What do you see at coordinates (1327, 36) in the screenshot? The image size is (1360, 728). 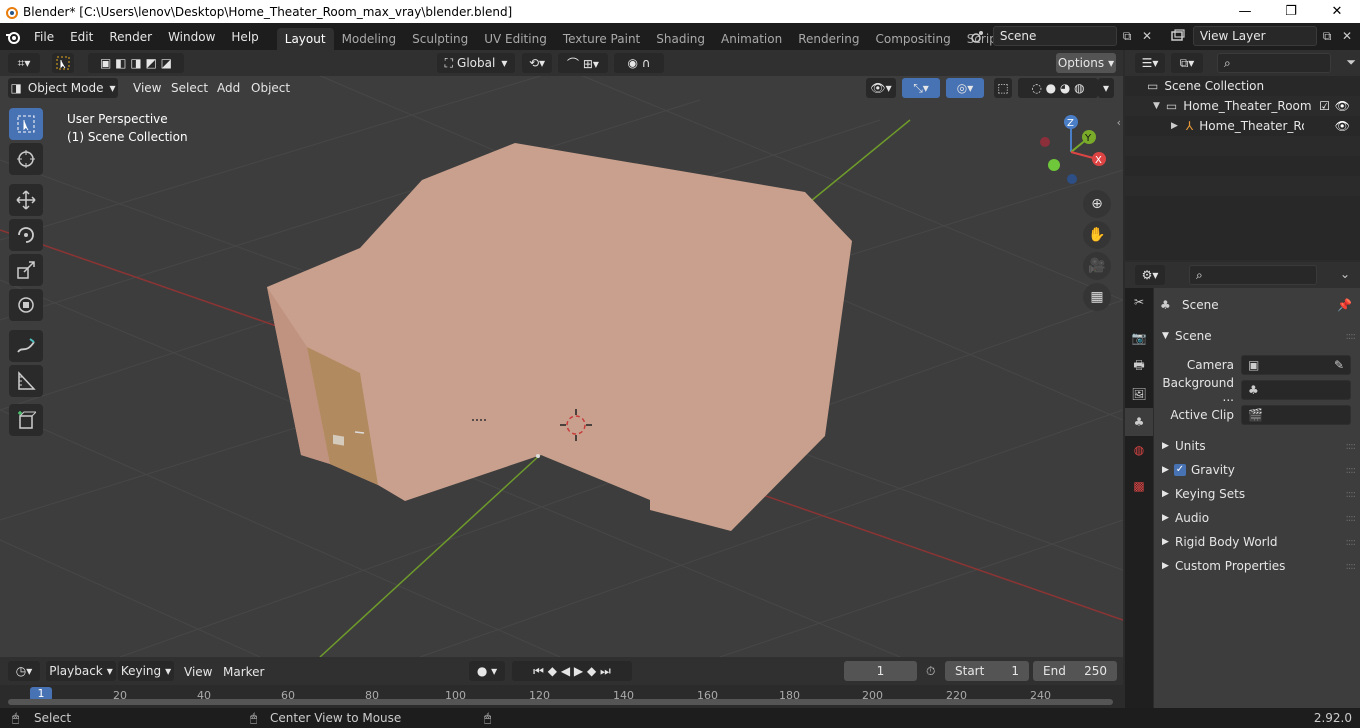 I see `copy-view-layer-icon: ⧉` at bounding box center [1327, 36].